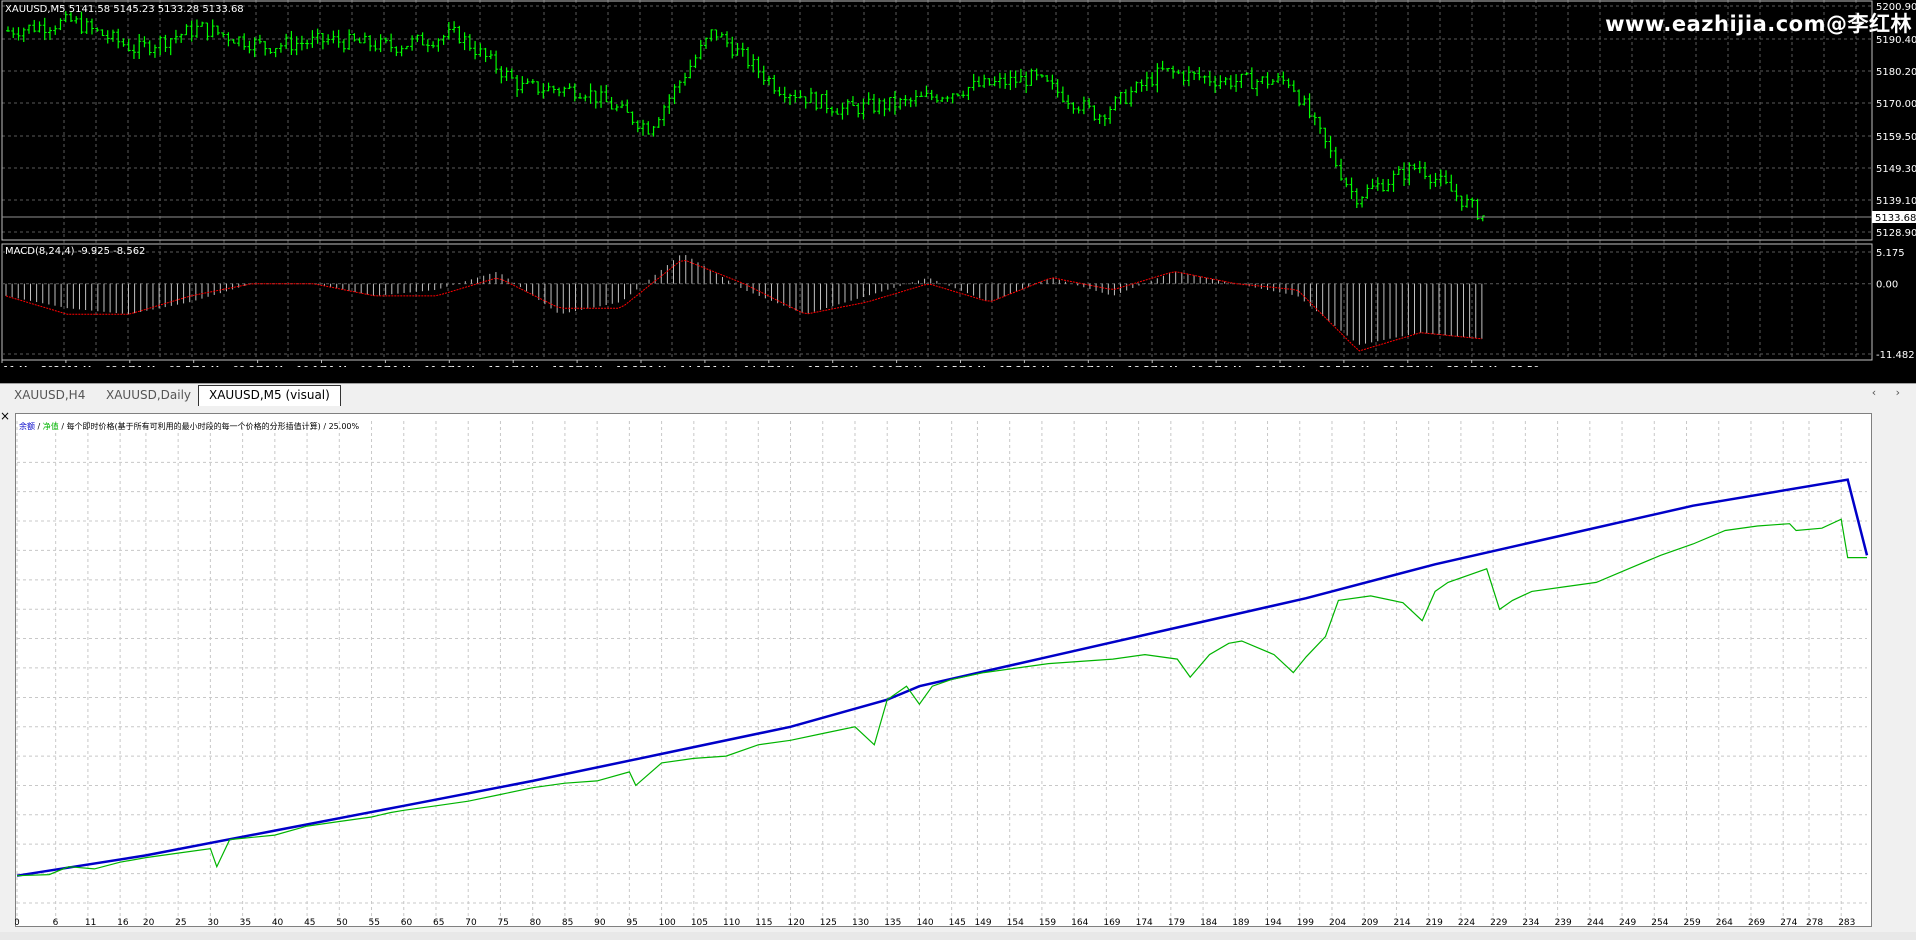 The image size is (1916, 940). I want to click on graph-x-label: 209, so click(1369, 922).